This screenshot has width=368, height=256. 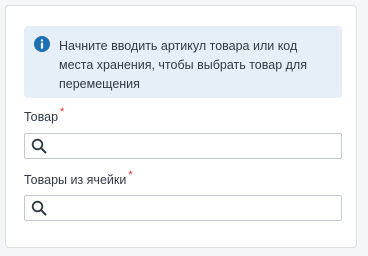 I want to click on product-search-field, so click(x=183, y=146).